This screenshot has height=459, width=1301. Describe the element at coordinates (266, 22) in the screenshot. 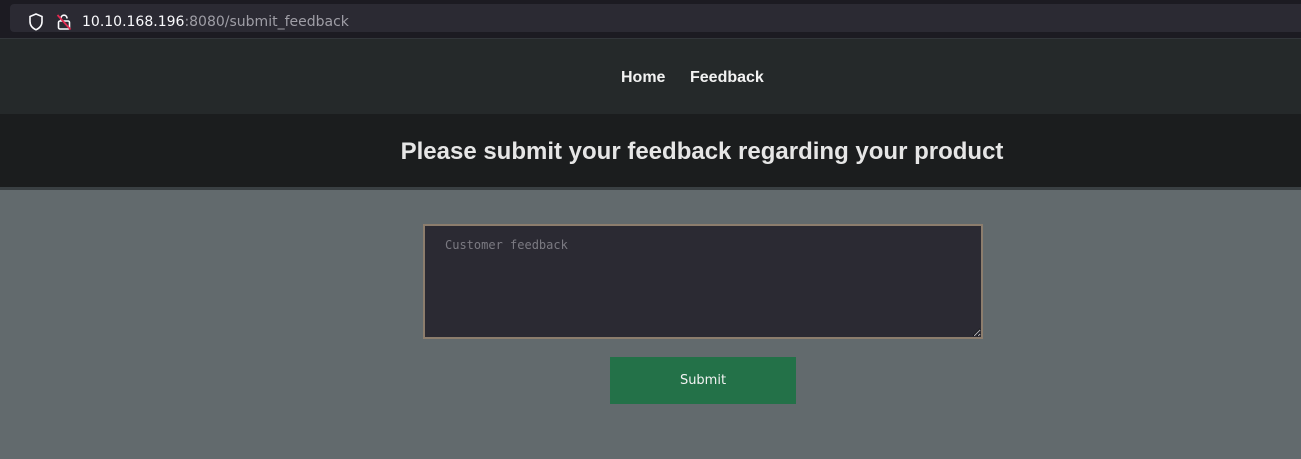

I see `url-path: :8080/submit_feedback` at that location.